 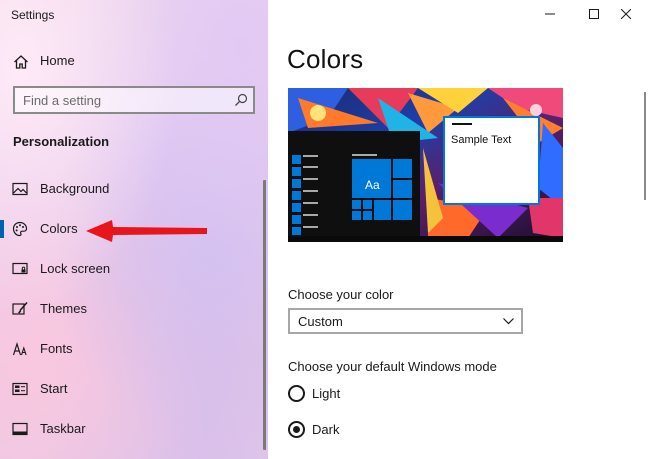 What do you see at coordinates (75, 268) in the screenshot?
I see `sidebar-item-label: Lock screen` at bounding box center [75, 268].